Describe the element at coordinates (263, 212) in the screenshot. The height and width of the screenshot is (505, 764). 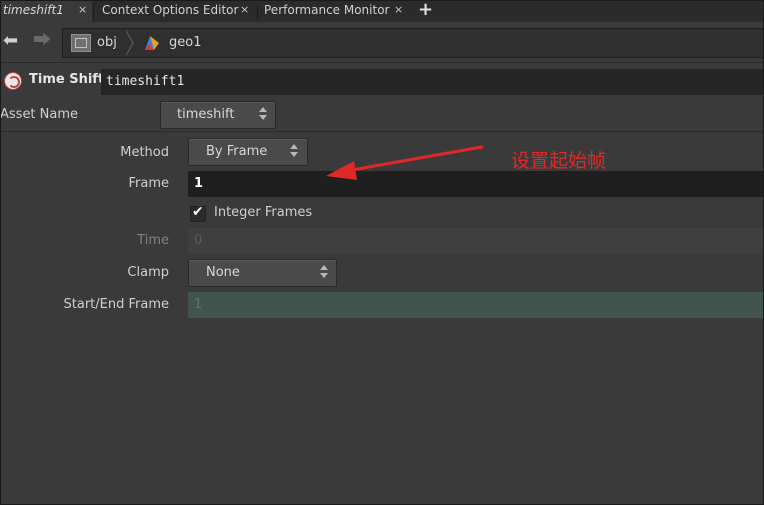
I see `integer-frames-label: Integer Frames` at that location.